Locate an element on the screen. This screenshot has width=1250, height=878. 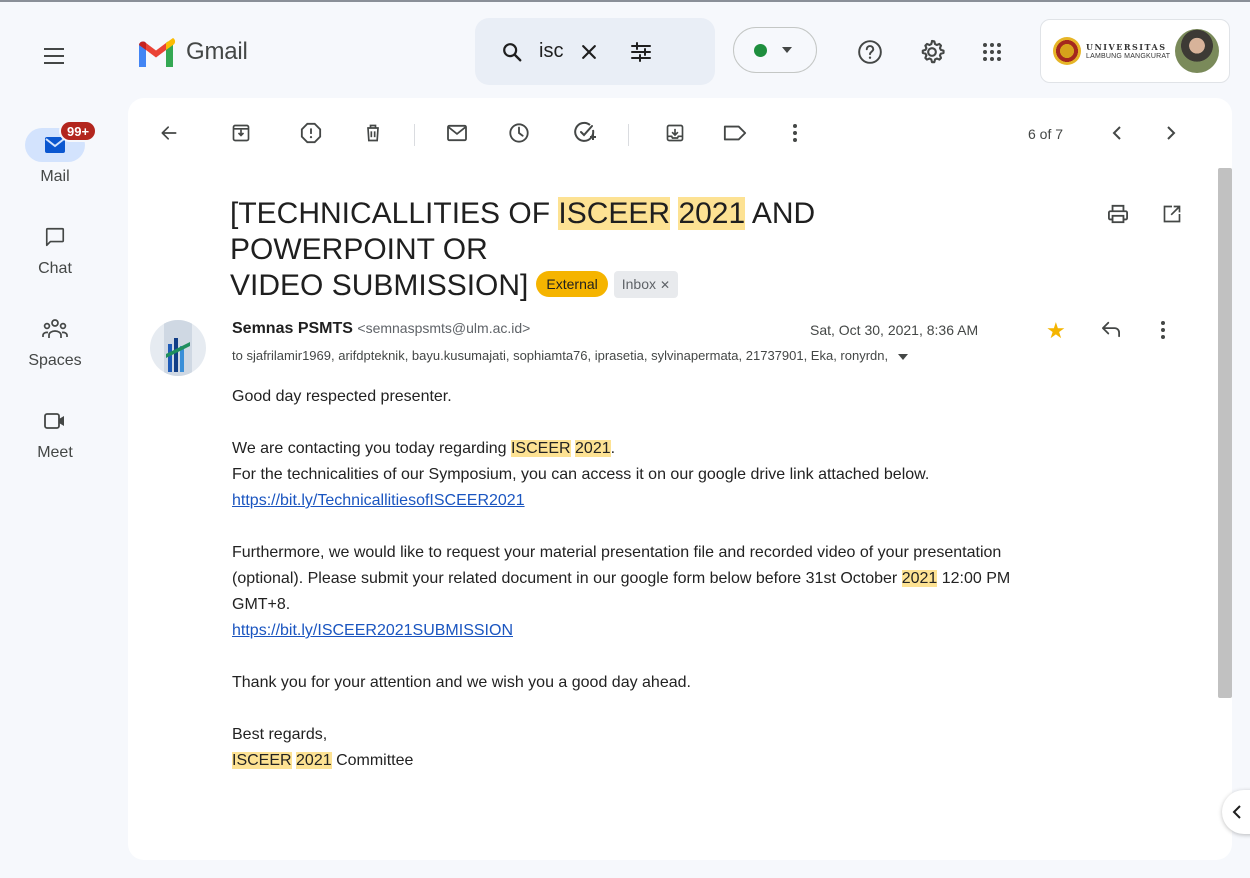
email-date: Sat, Oct 30, 2021, 8:36 AM is located at coordinates (894, 330).